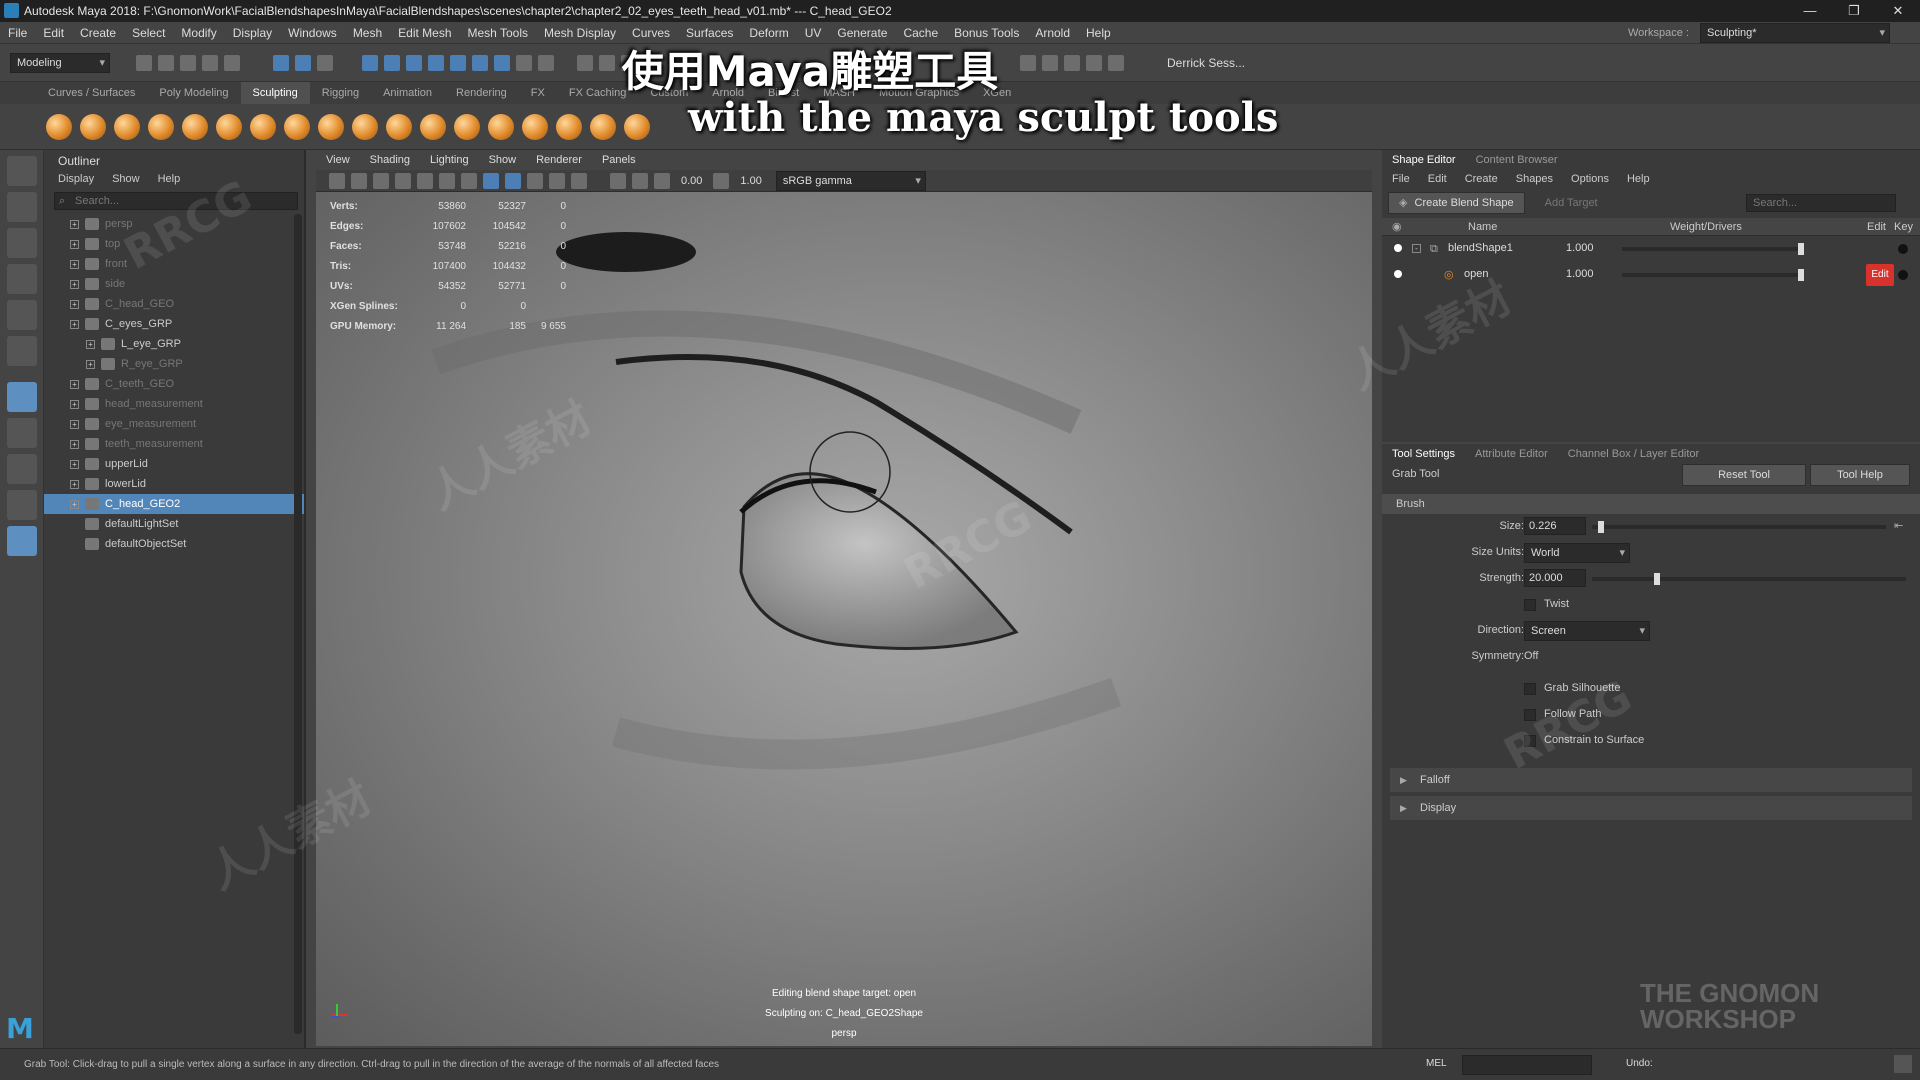  I want to click on size-units-dropdown: World, so click(1577, 553).